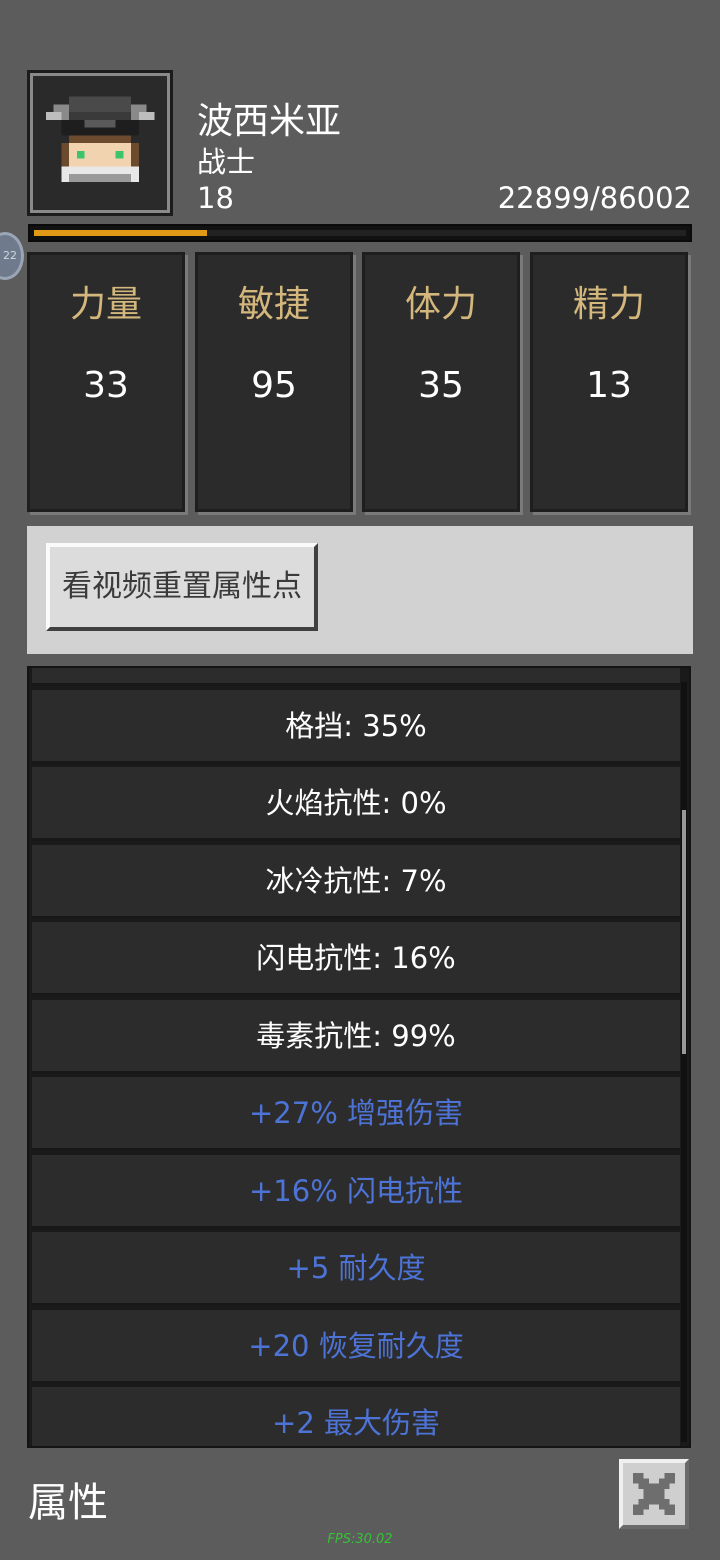 The image size is (720, 1560). Describe the element at coordinates (356, 804) in the screenshot. I see `list-item: 火焰抗性: 0%` at that location.